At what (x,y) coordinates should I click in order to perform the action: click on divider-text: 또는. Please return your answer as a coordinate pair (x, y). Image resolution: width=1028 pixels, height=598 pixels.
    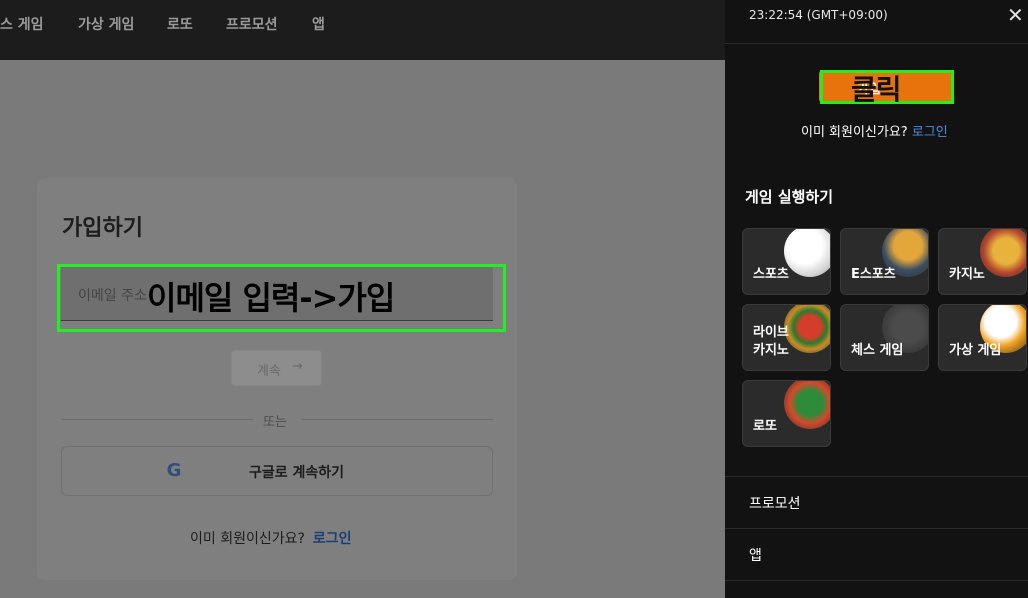
    Looking at the image, I should click on (275, 422).